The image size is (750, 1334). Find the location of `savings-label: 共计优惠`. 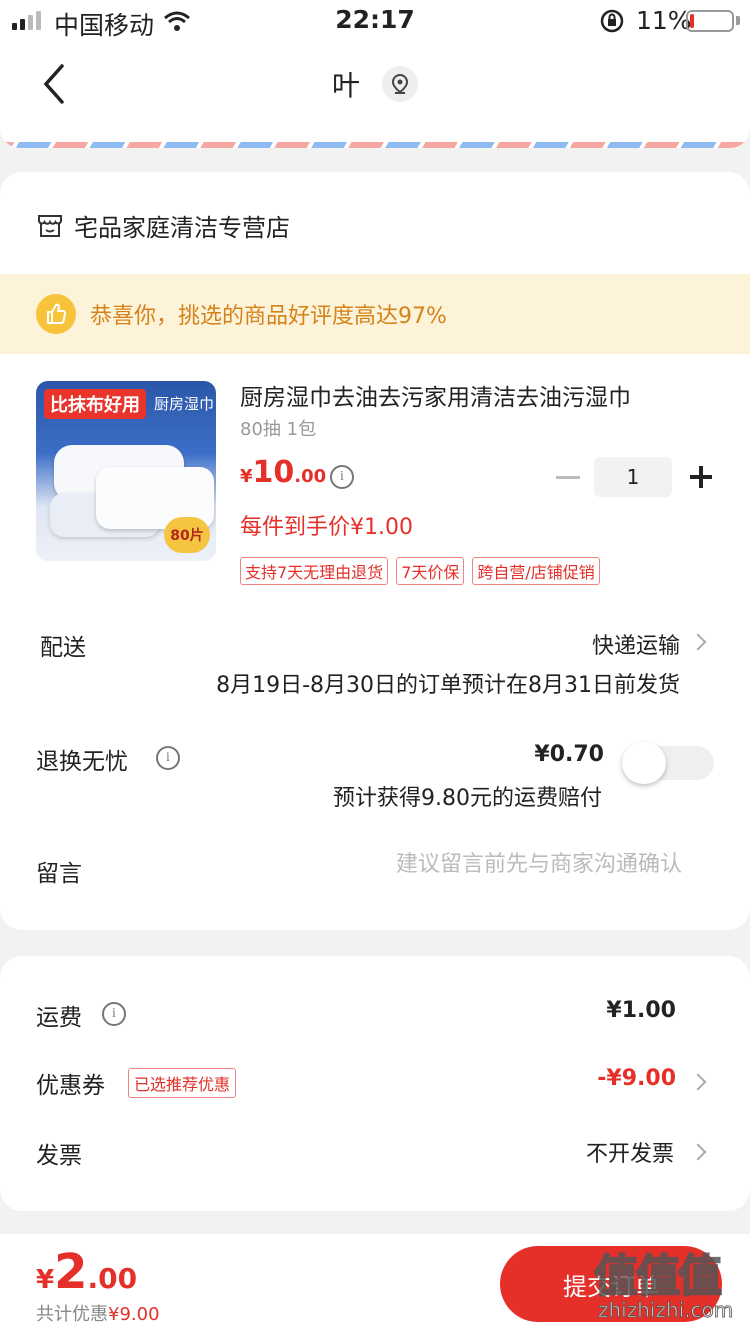

savings-label: 共计优惠 is located at coordinates (72, 1314).